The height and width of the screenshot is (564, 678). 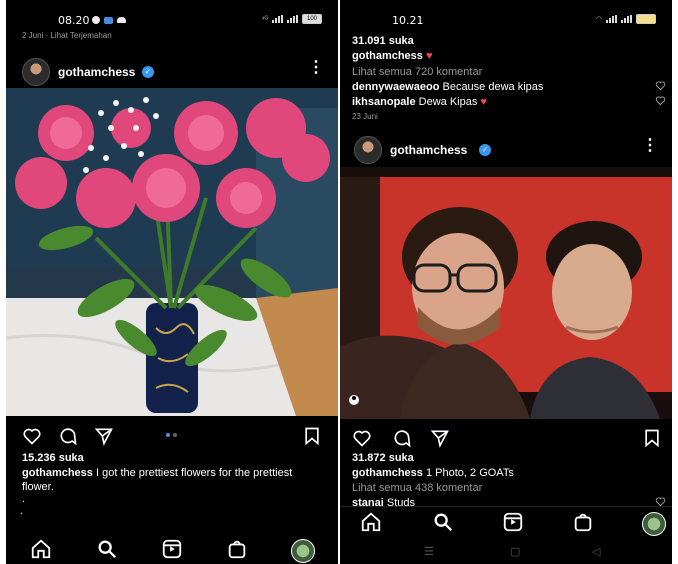 What do you see at coordinates (502, 102) in the screenshot?
I see `comment-row: ikhsanopale Dewa Kipas ♥` at bounding box center [502, 102].